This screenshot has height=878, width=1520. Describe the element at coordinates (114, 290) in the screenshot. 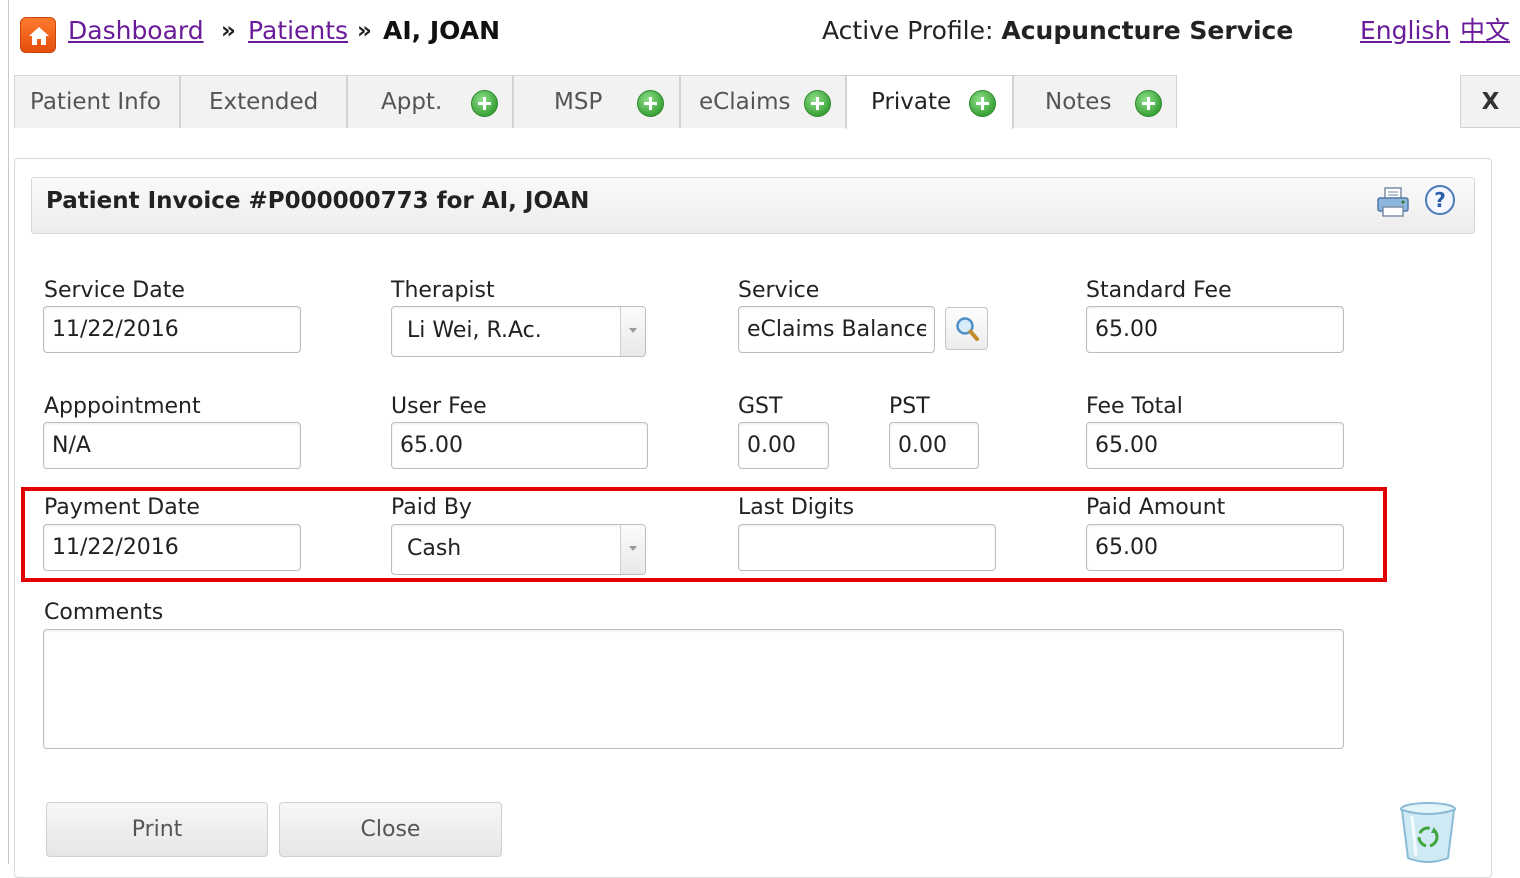

I see `service-date-label: Service Date` at that location.